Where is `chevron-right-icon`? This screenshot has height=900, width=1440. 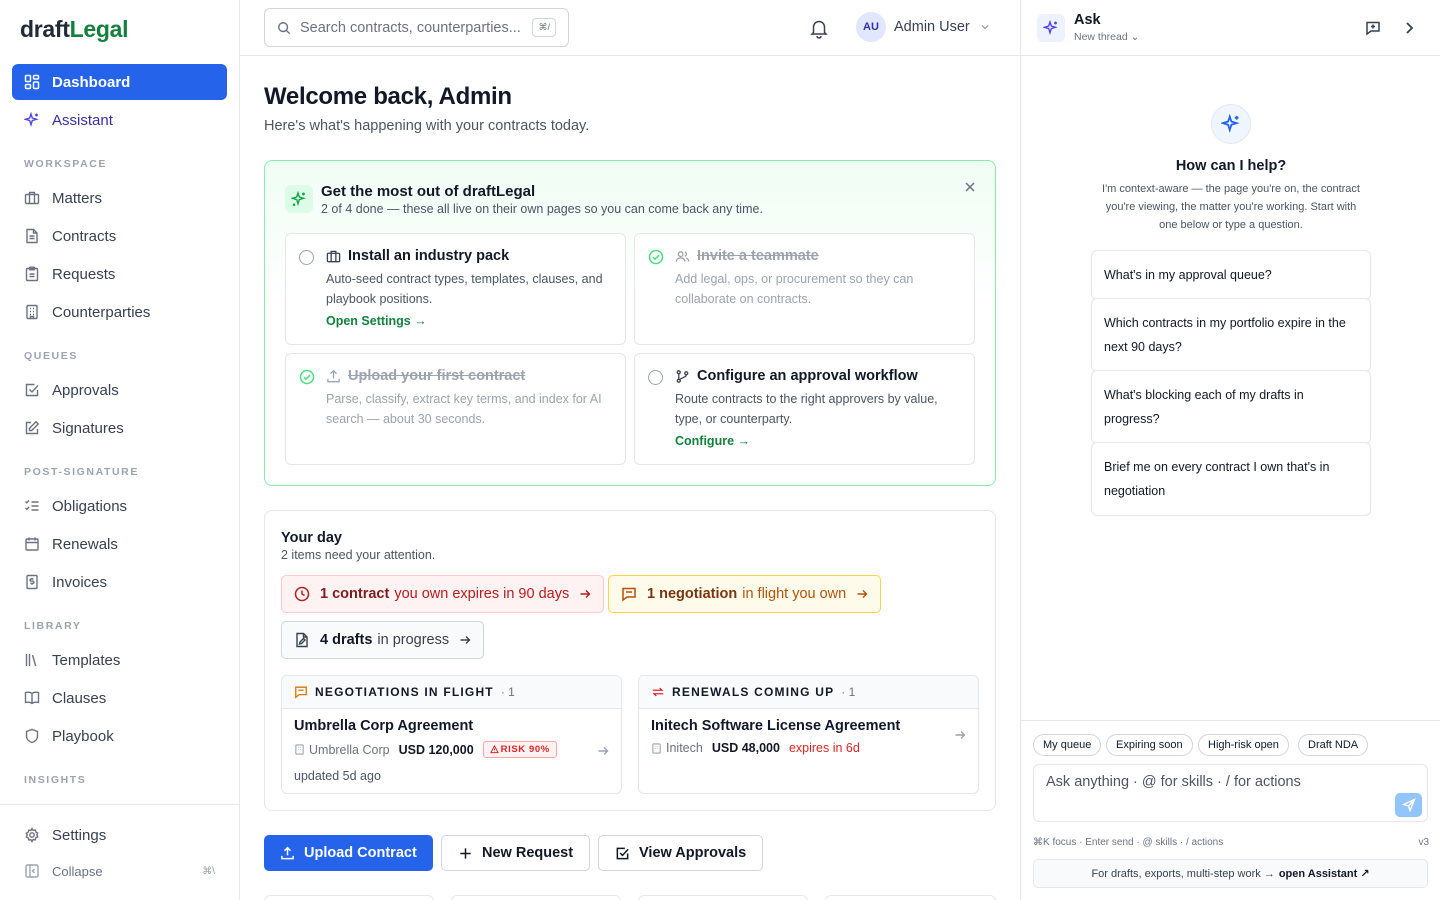 chevron-right-icon is located at coordinates (1409, 28).